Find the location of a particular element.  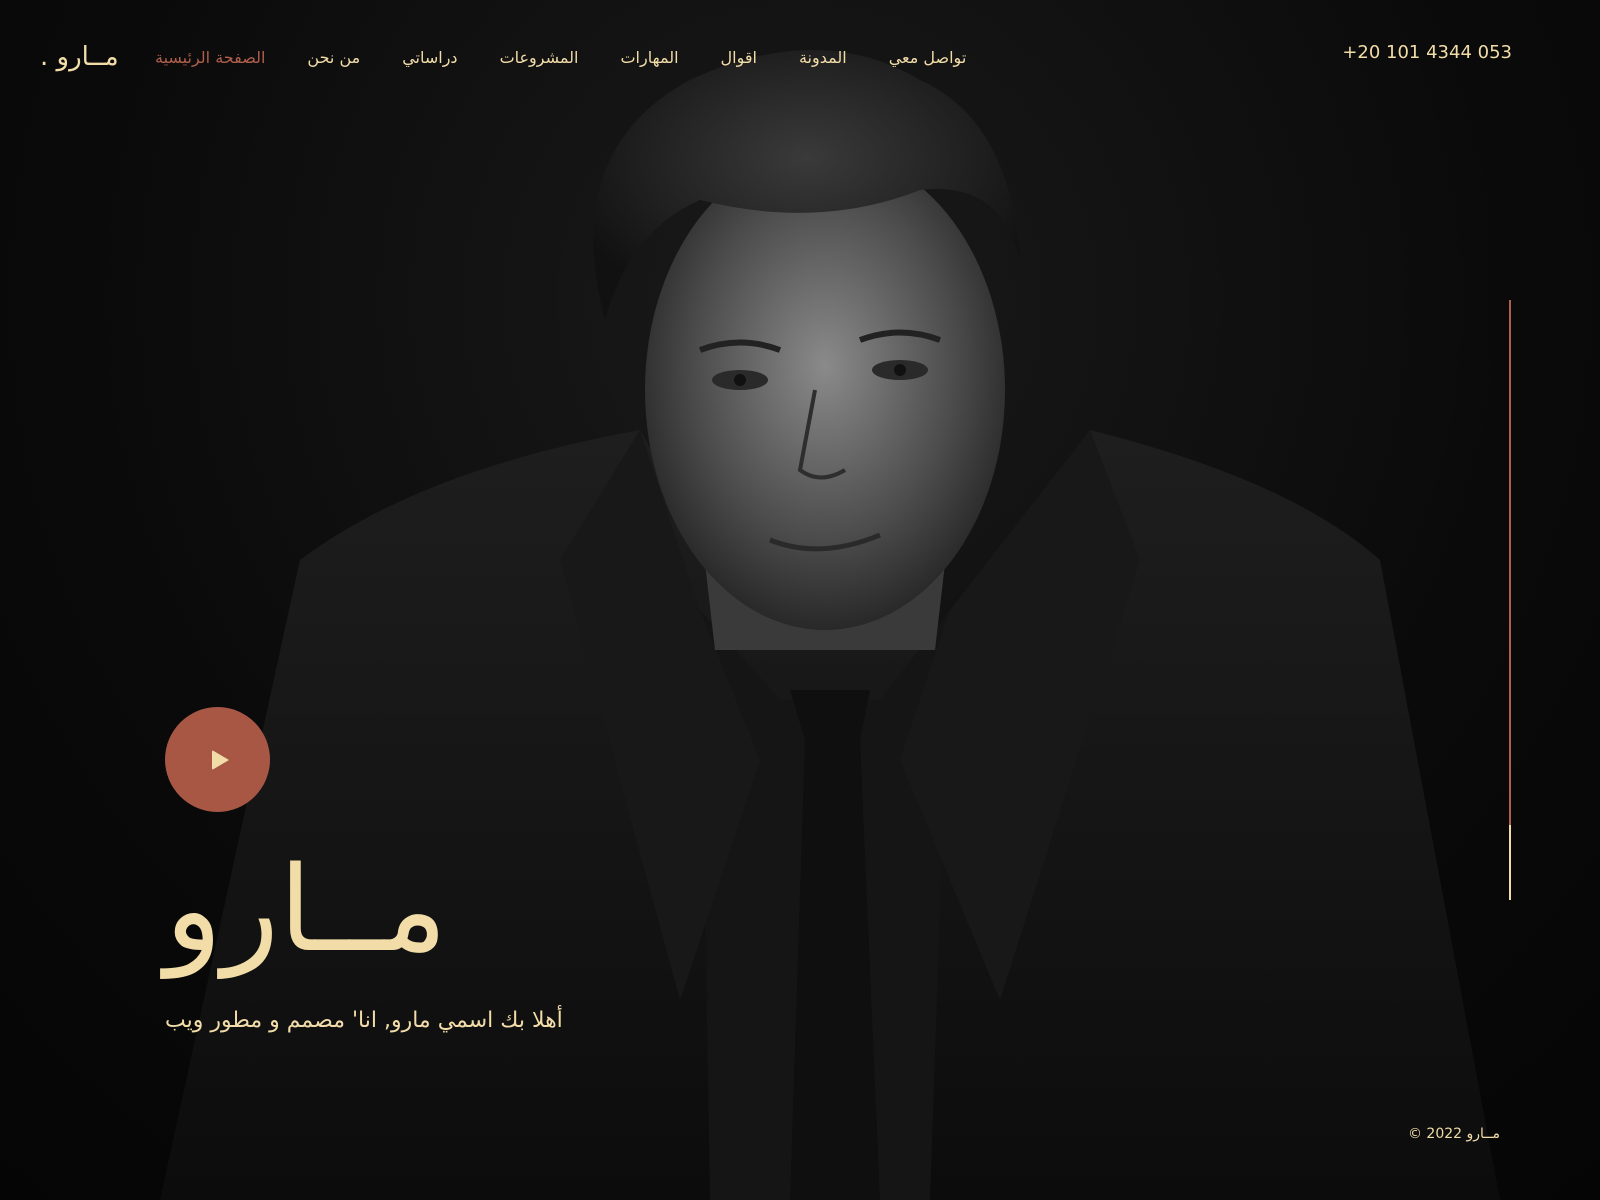

nav-item-projects: المشروعات is located at coordinates (539, 57).